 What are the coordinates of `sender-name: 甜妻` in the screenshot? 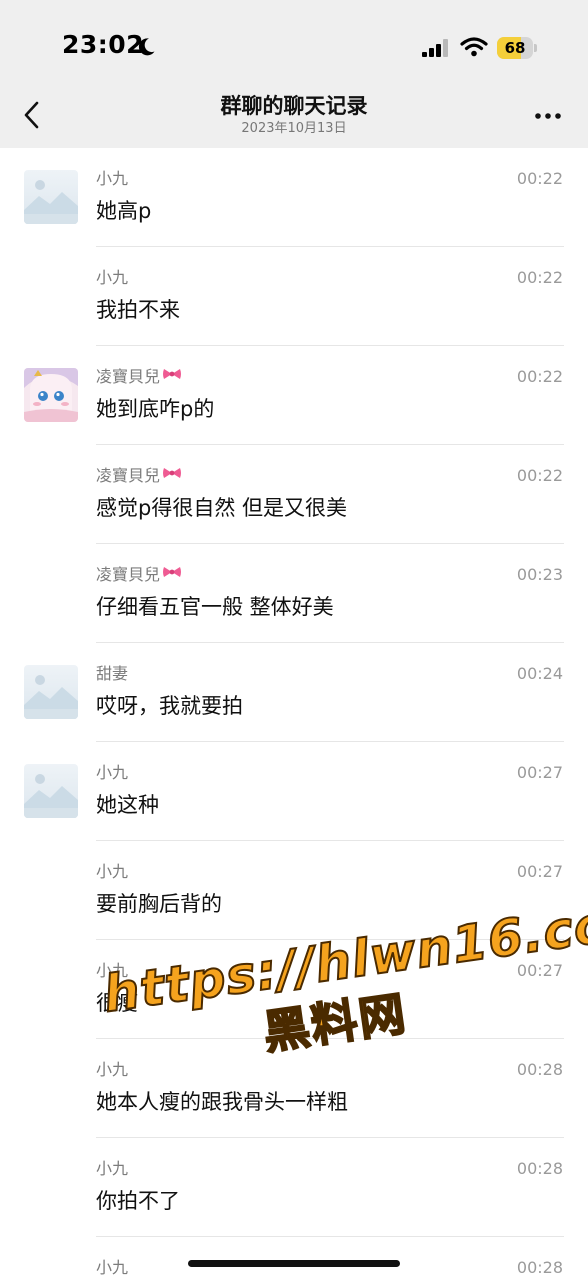 It's located at (112, 674).